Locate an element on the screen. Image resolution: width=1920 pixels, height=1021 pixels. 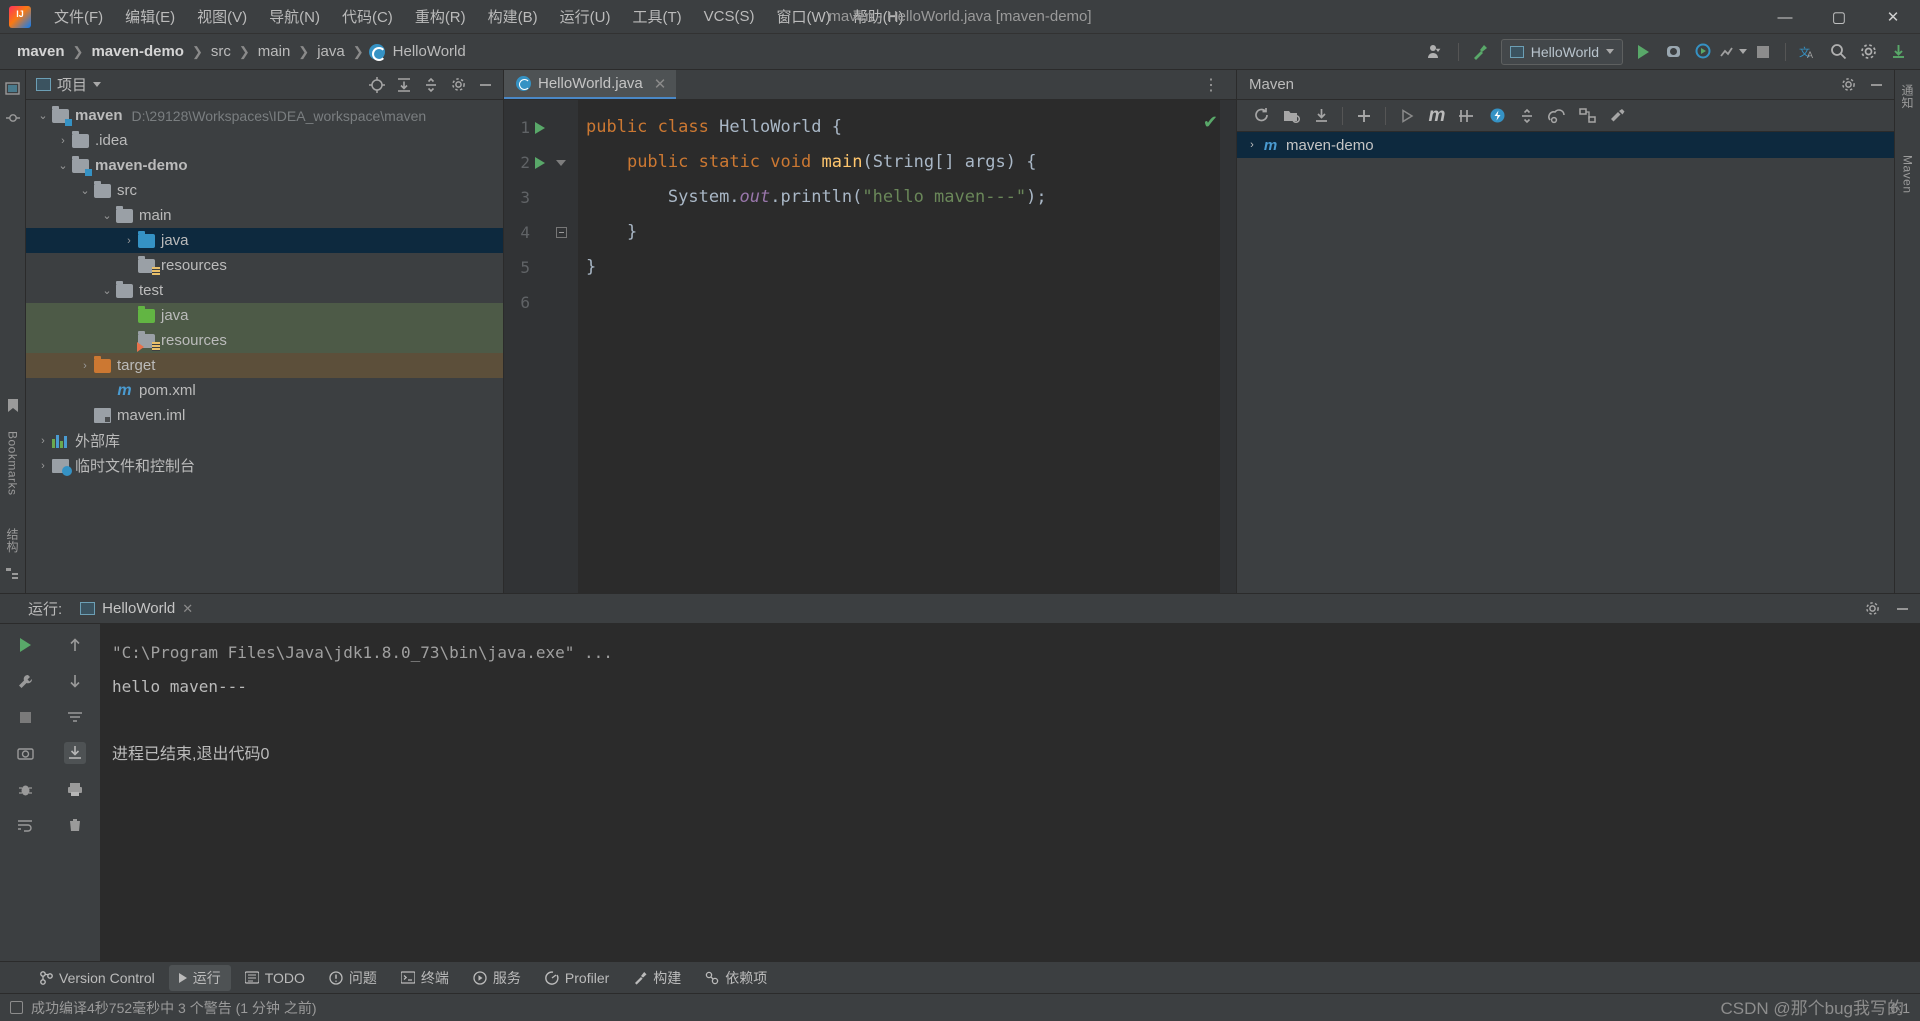
tree-row-main: ⌄ main is located at coordinates (264, 215).